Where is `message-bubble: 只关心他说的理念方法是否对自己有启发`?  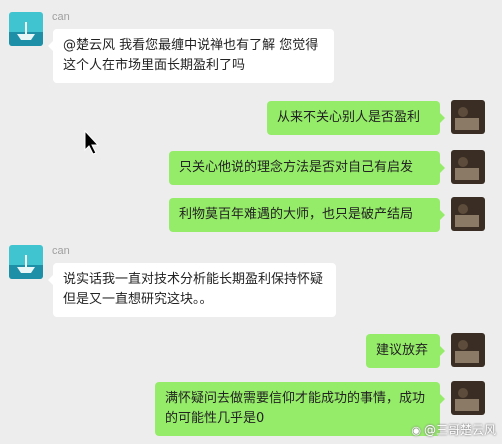
message-bubble: 只关心他说的理念方法是否对自己有启发 is located at coordinates (307, 168).